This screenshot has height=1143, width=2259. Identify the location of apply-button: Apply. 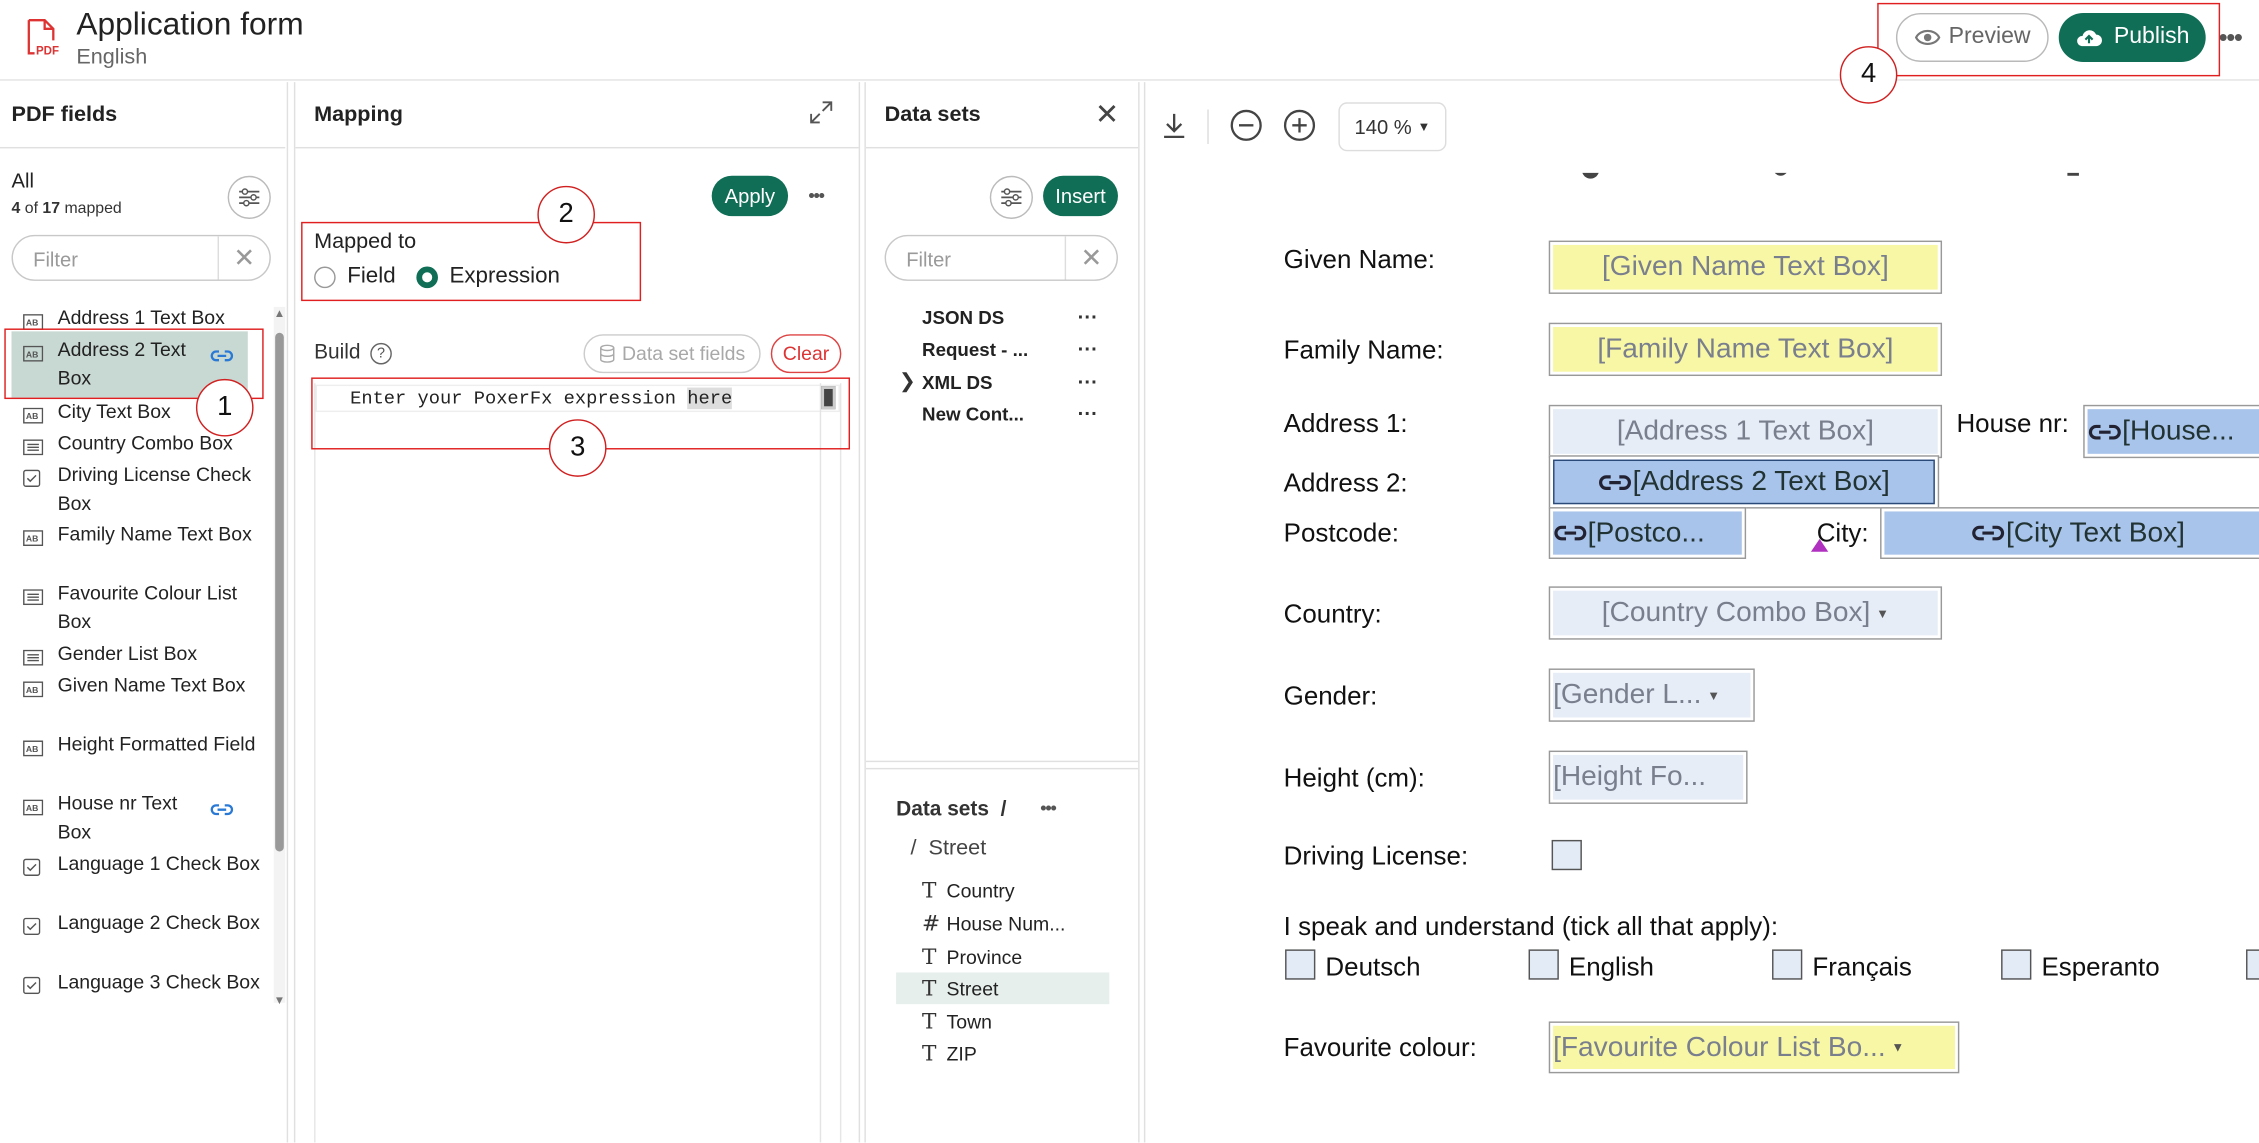
(750, 196).